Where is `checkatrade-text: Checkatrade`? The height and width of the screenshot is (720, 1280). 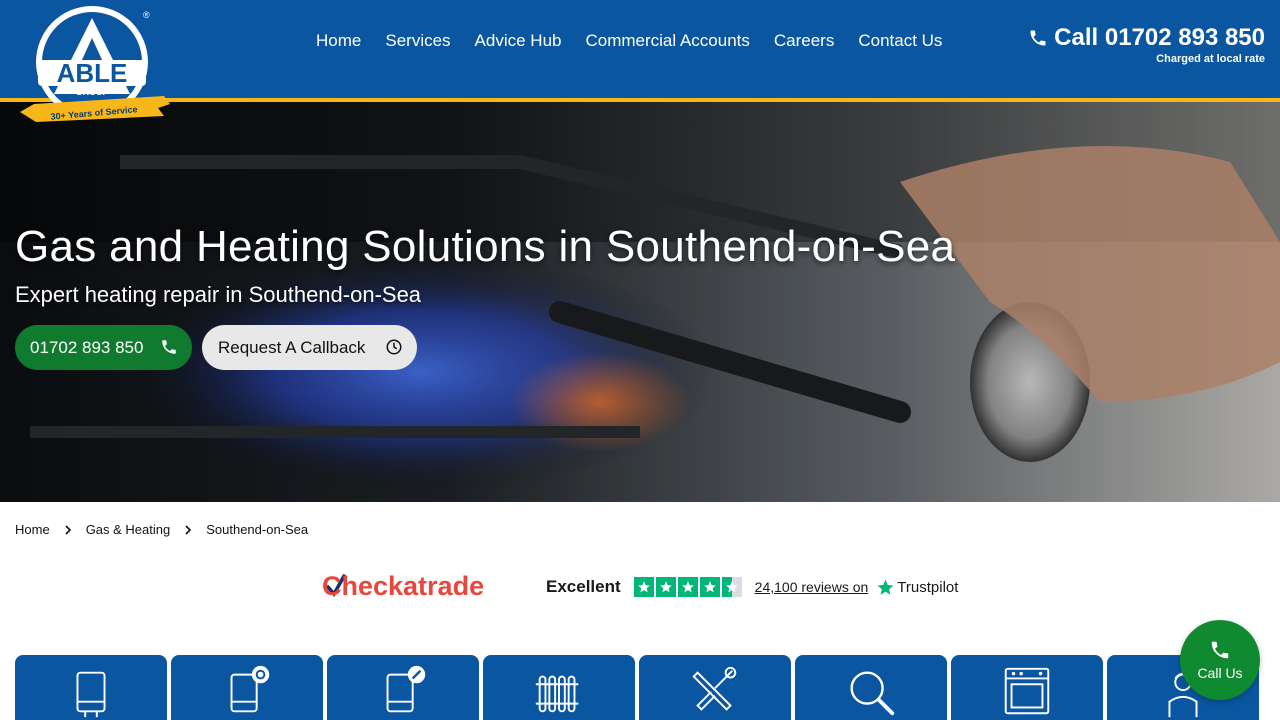
checkatrade-text: Checkatrade is located at coordinates (403, 586).